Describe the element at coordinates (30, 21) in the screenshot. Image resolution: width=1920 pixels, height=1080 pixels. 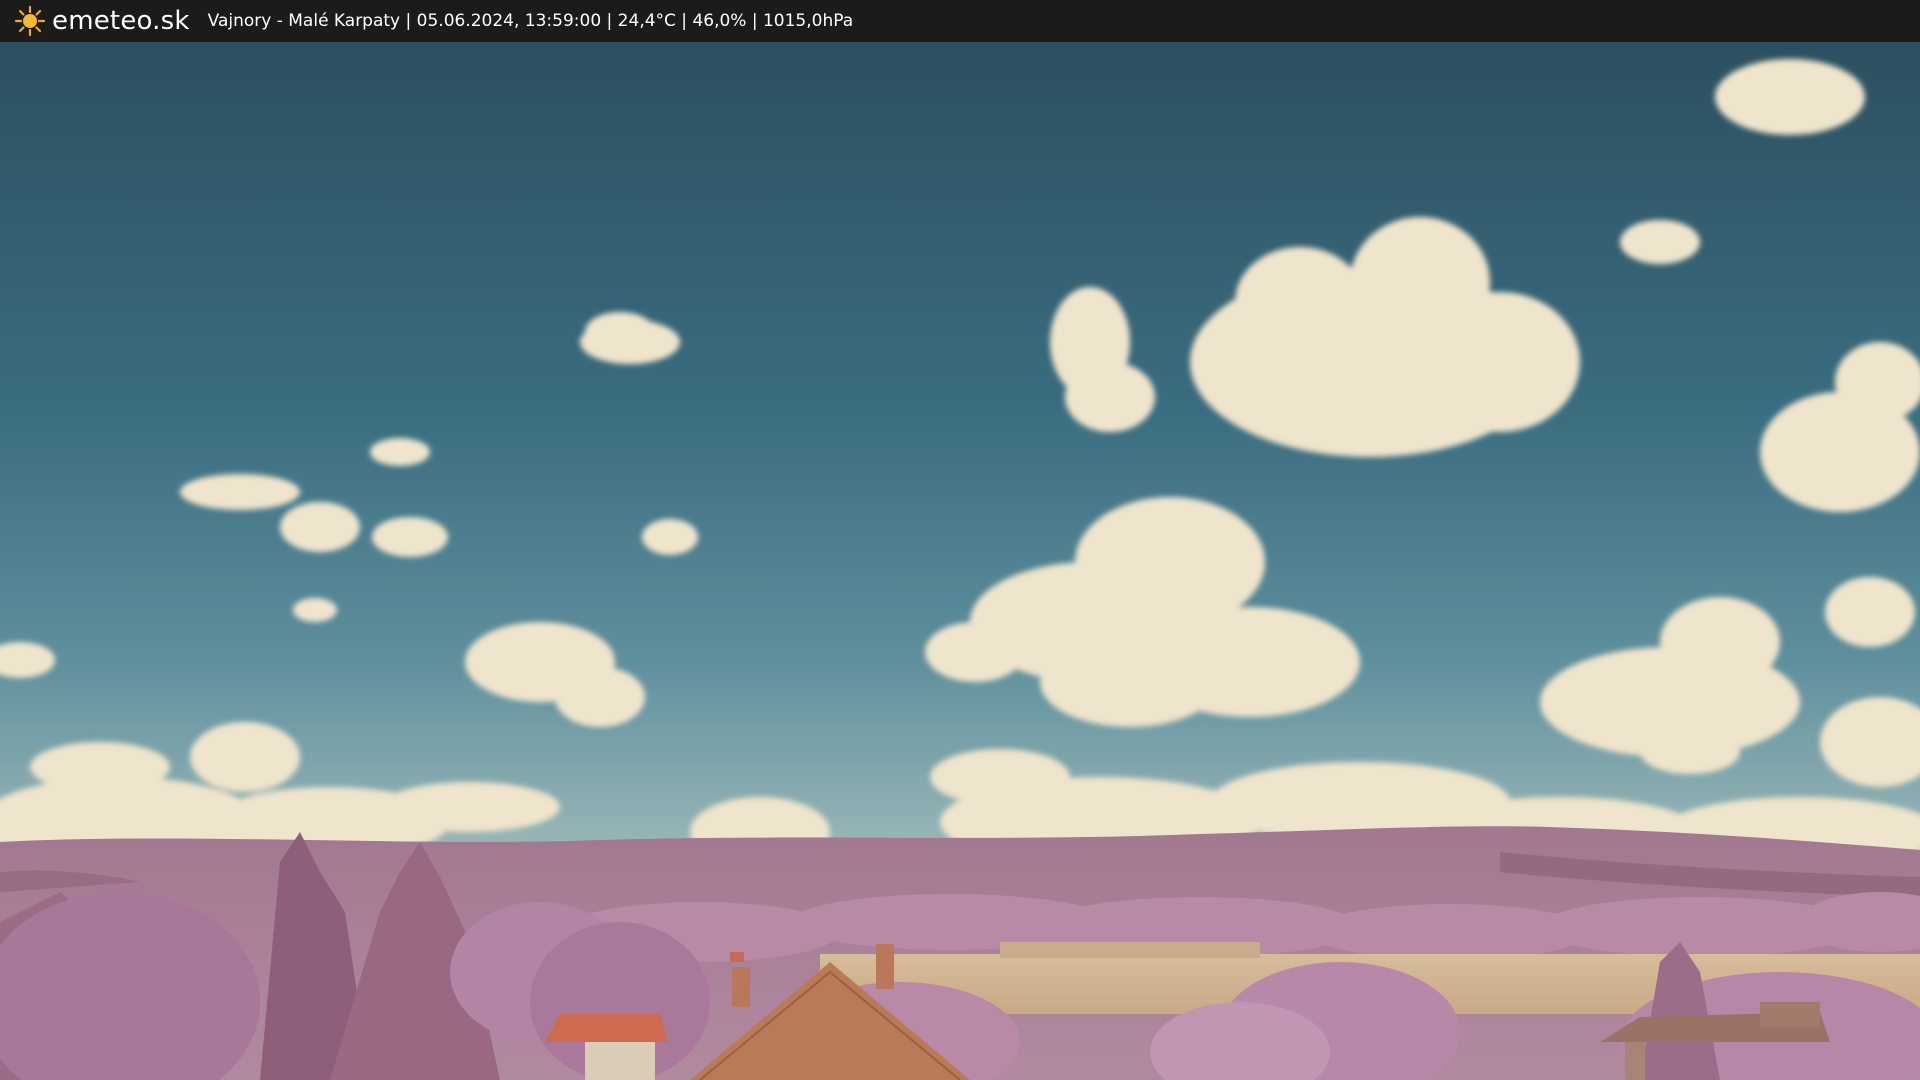
I see `sun-icon` at that location.